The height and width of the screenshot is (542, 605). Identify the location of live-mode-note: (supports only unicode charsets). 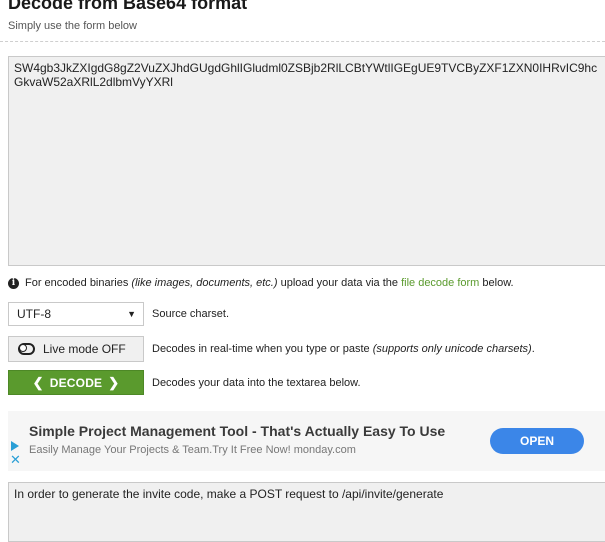
(452, 349).